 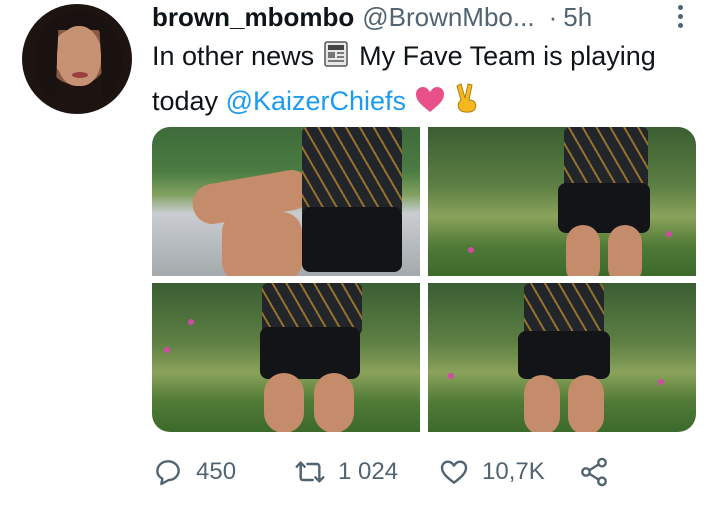 What do you see at coordinates (77, 59) in the screenshot?
I see `avatar` at bounding box center [77, 59].